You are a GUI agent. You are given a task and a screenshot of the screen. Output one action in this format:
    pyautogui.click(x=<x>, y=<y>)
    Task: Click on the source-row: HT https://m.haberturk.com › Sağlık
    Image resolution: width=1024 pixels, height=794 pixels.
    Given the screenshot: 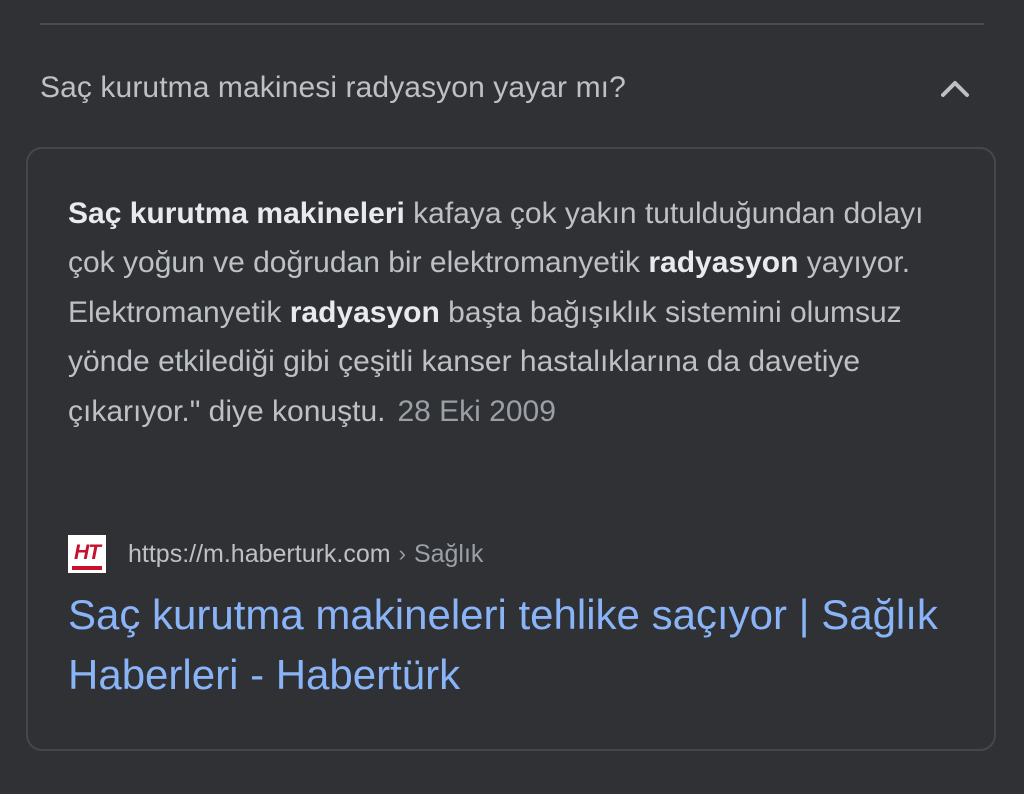 What is the action you would take?
    pyautogui.click(x=275, y=554)
    